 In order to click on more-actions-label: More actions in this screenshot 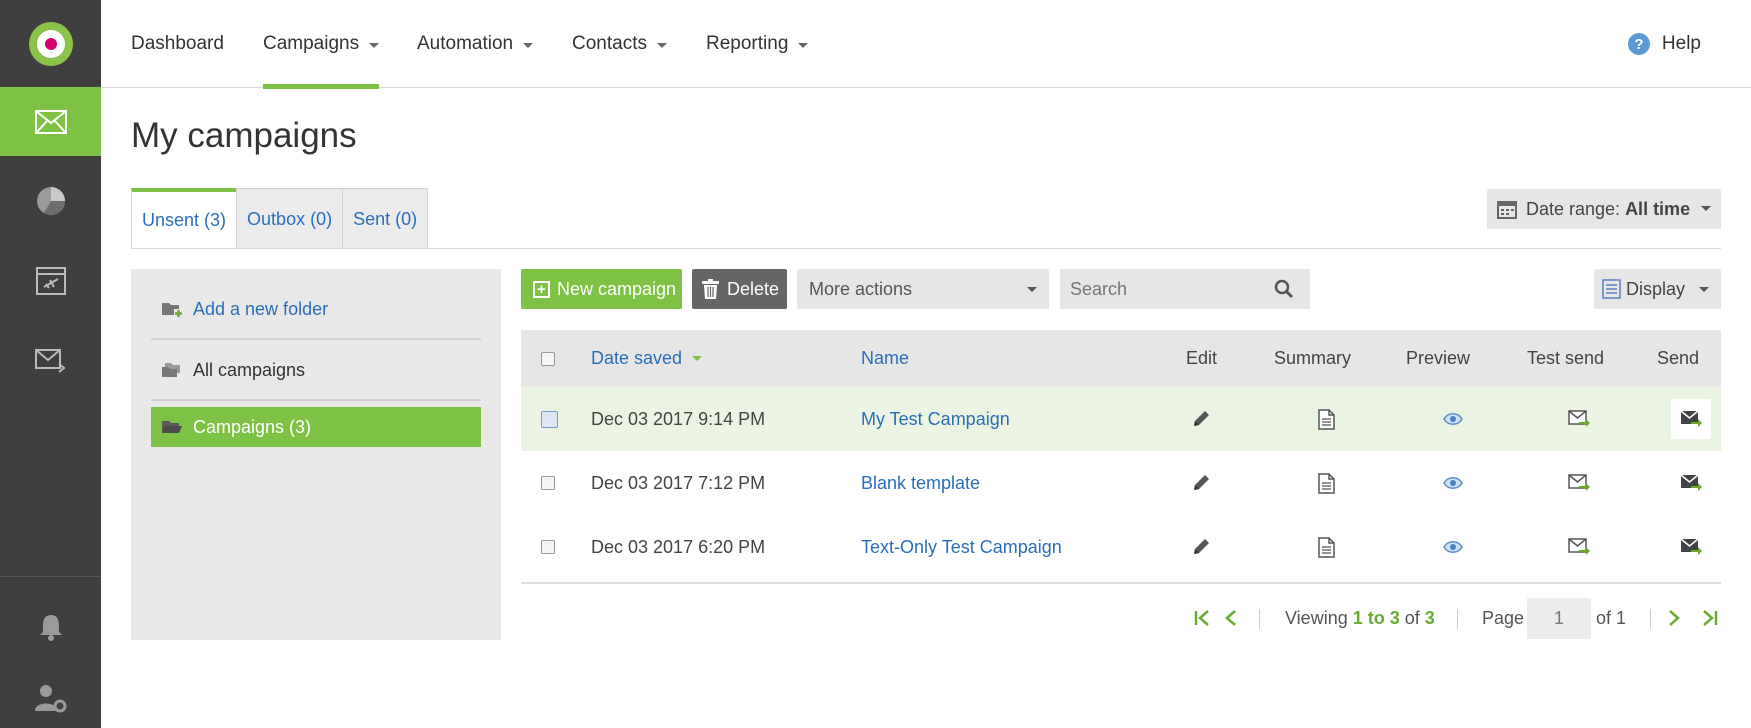, I will do `click(861, 288)`.